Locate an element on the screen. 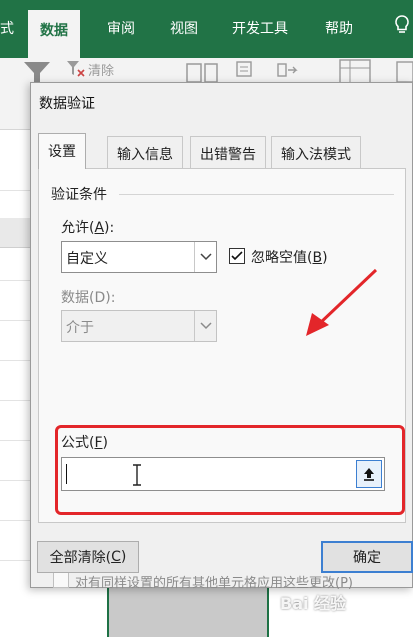 The width and height of the screenshot is (413, 637). sheet-header-cell is located at coordinates (15, 233).